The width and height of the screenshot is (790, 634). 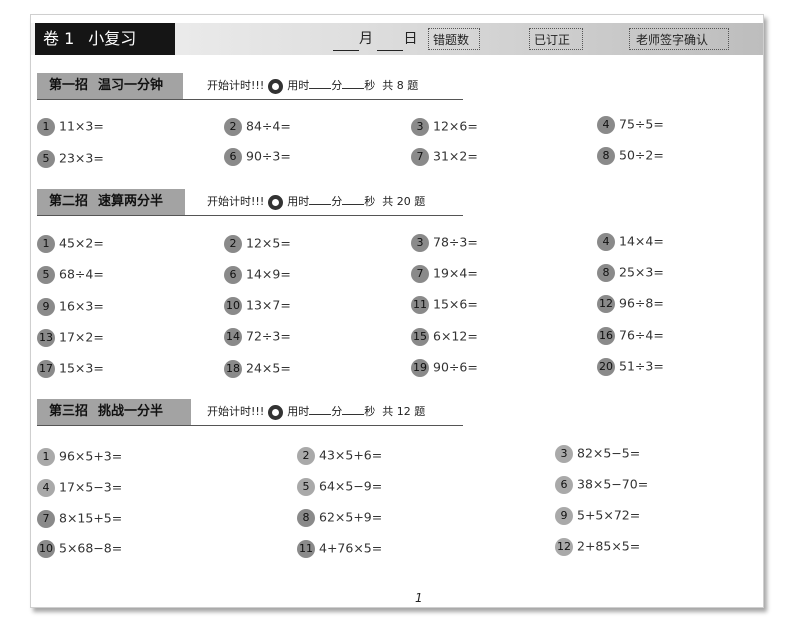 What do you see at coordinates (70, 243) in the screenshot?
I see `problem-item: 1 45×2=` at bounding box center [70, 243].